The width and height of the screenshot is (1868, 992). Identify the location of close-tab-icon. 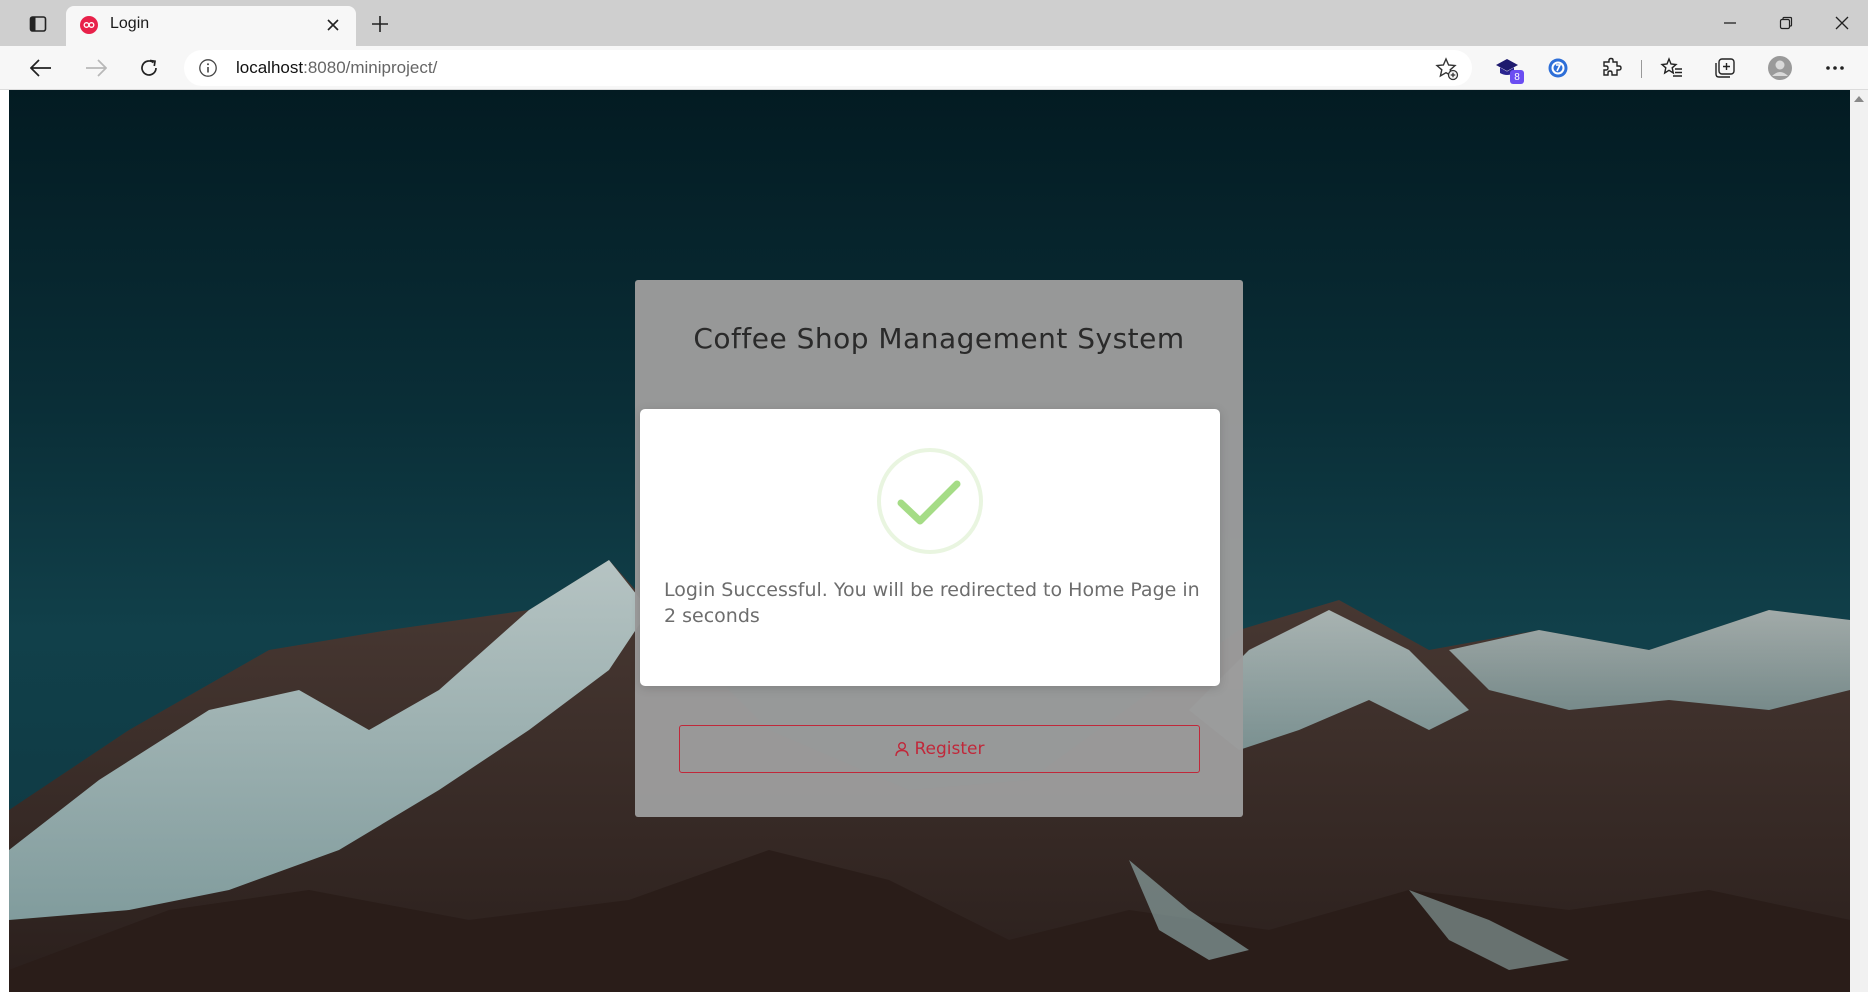
(333, 25).